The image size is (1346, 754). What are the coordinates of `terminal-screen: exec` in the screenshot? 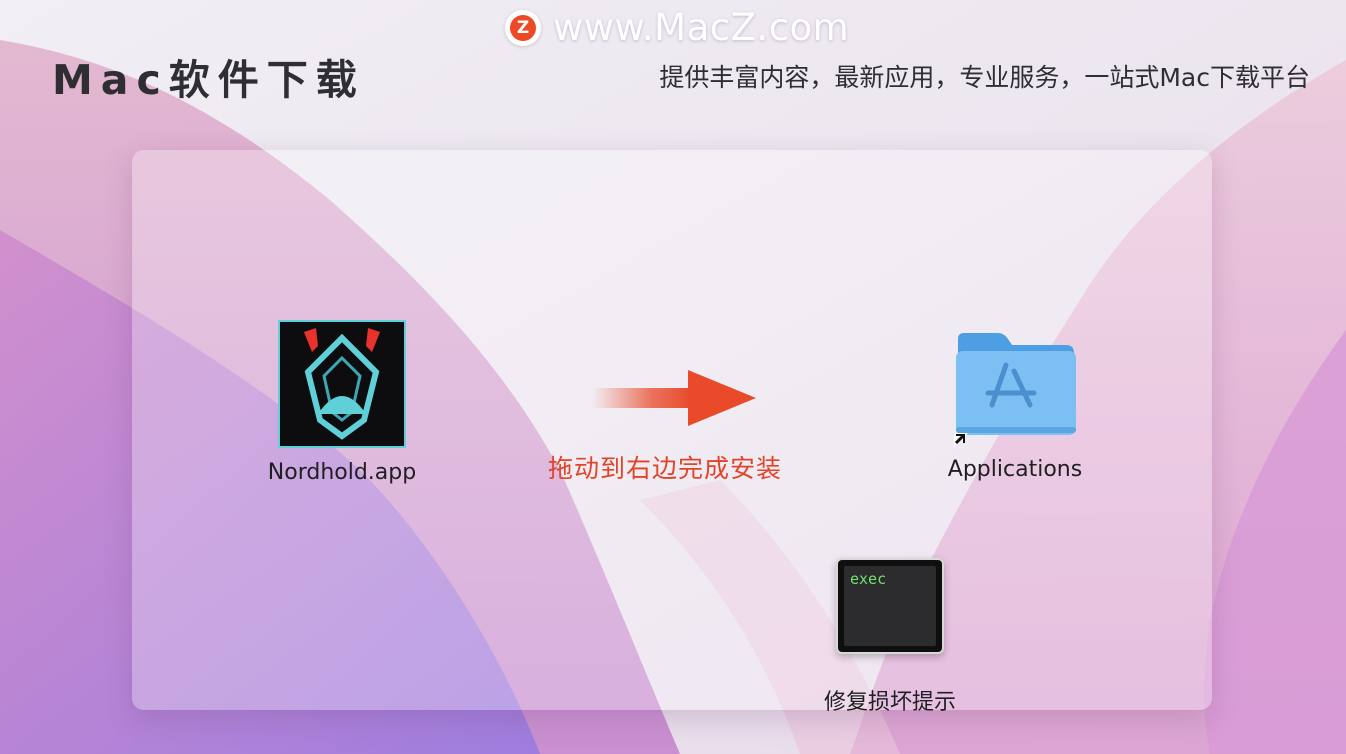 It's located at (890, 606).